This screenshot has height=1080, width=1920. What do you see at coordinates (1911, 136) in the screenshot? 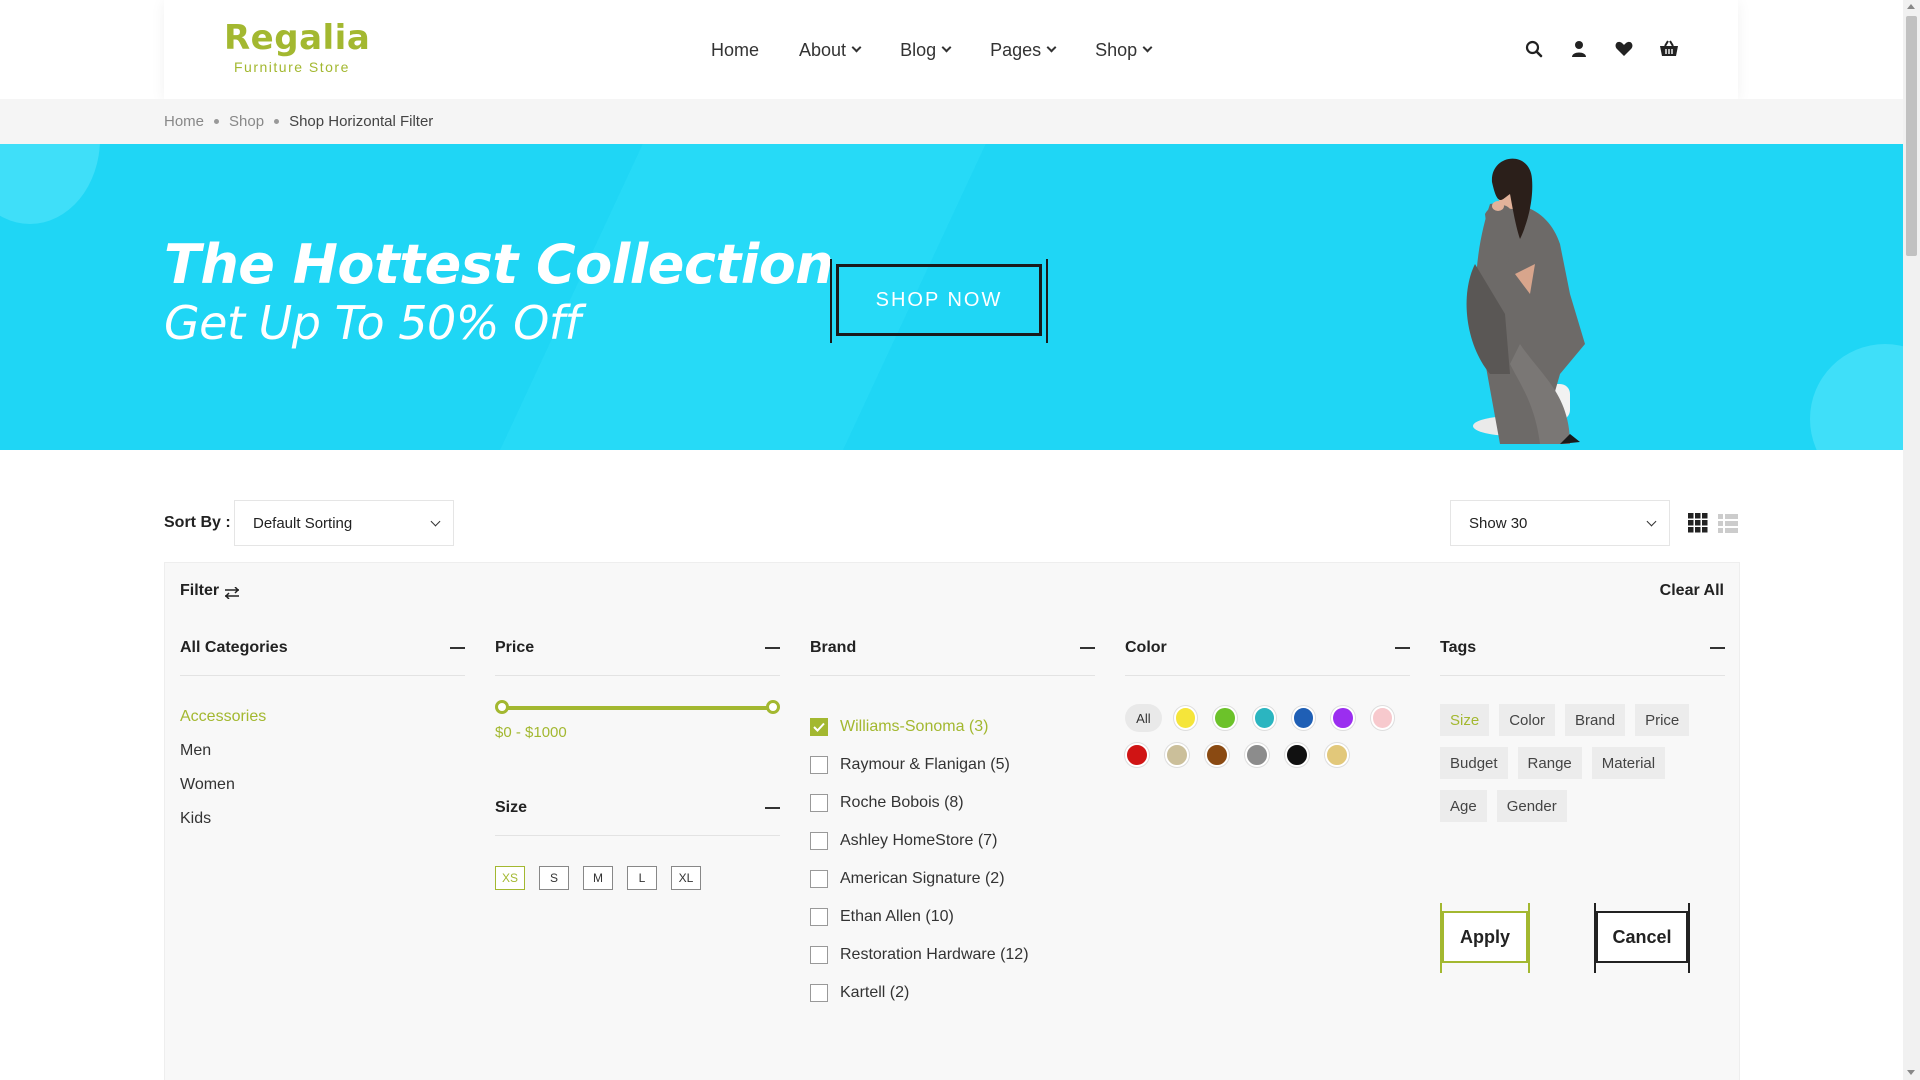
I see `scrollbar-thumb` at bounding box center [1911, 136].